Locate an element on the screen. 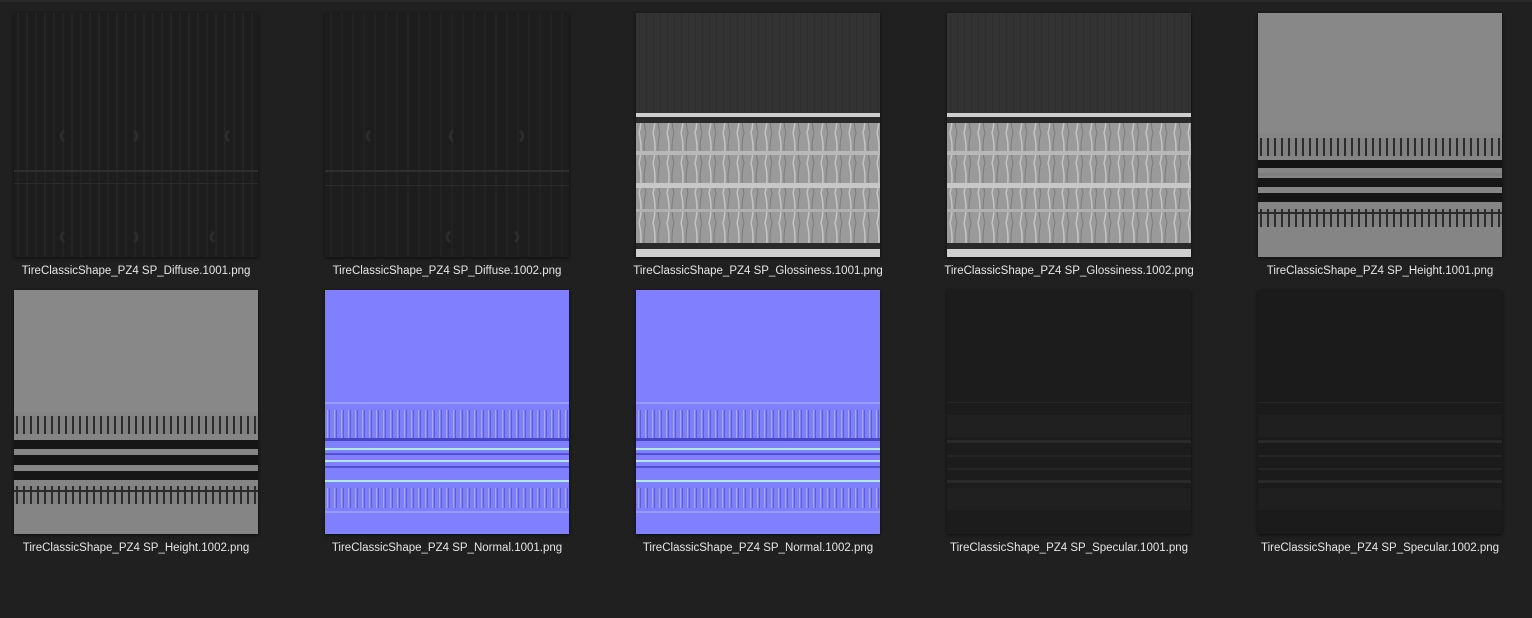 The width and height of the screenshot is (1532, 618). file-item: TireClassicShape_PZ4 SP_Normal.1001.png is located at coordinates (447, 427).